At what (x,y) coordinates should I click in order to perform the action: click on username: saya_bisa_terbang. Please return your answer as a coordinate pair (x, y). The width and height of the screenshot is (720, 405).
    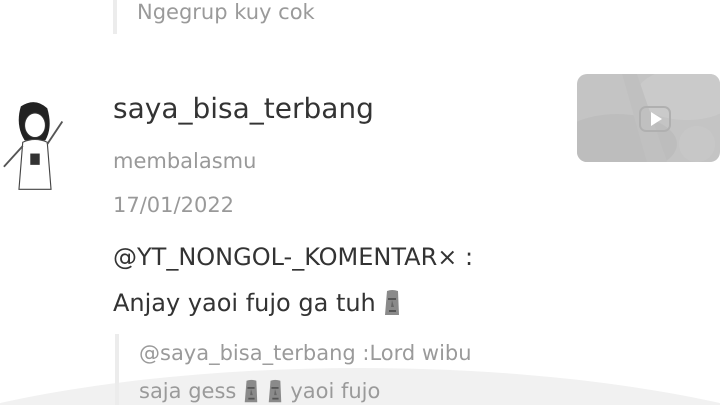
    Looking at the image, I should click on (243, 109).